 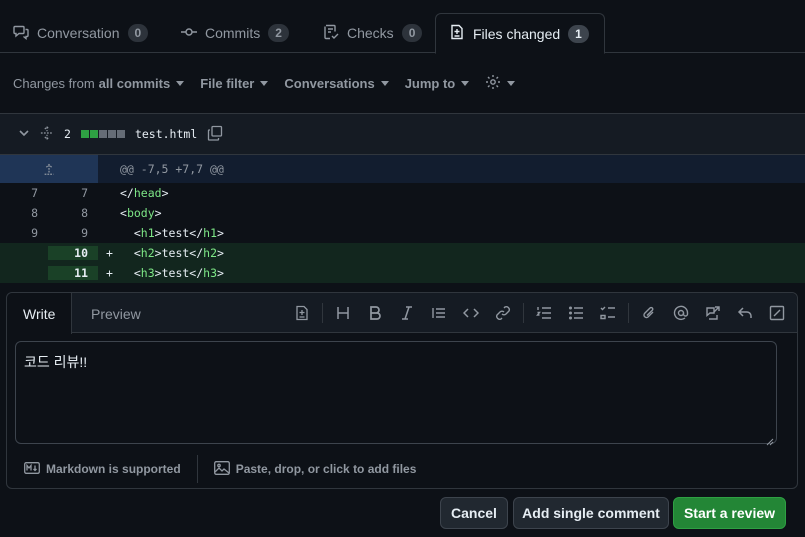 What do you see at coordinates (471, 313) in the screenshot?
I see `code-icon` at bounding box center [471, 313].